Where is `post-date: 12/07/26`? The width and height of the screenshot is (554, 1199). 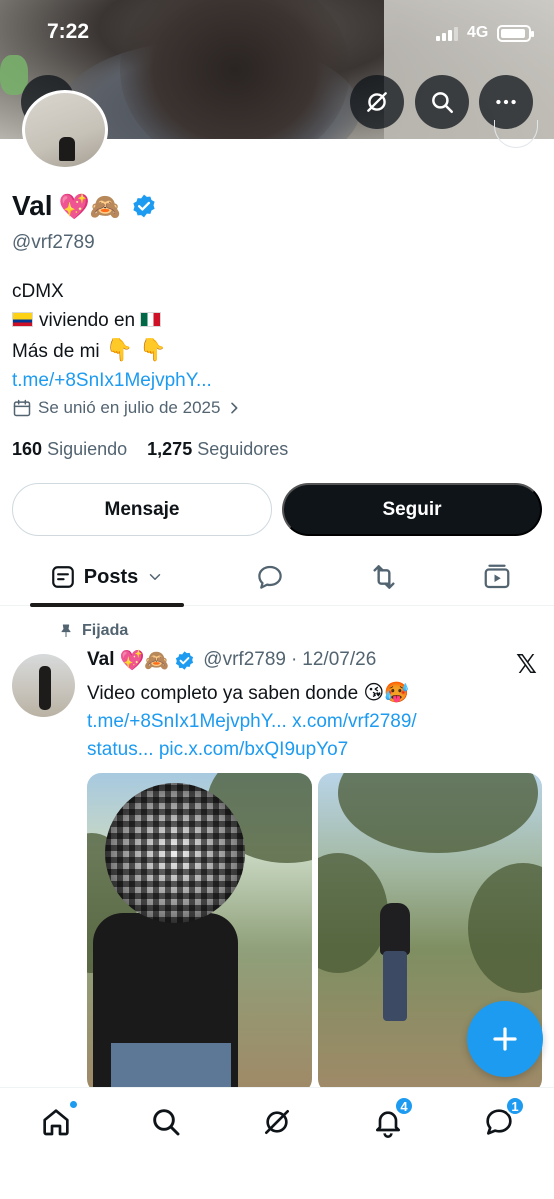
post-date: 12/07/26 is located at coordinates (339, 660).